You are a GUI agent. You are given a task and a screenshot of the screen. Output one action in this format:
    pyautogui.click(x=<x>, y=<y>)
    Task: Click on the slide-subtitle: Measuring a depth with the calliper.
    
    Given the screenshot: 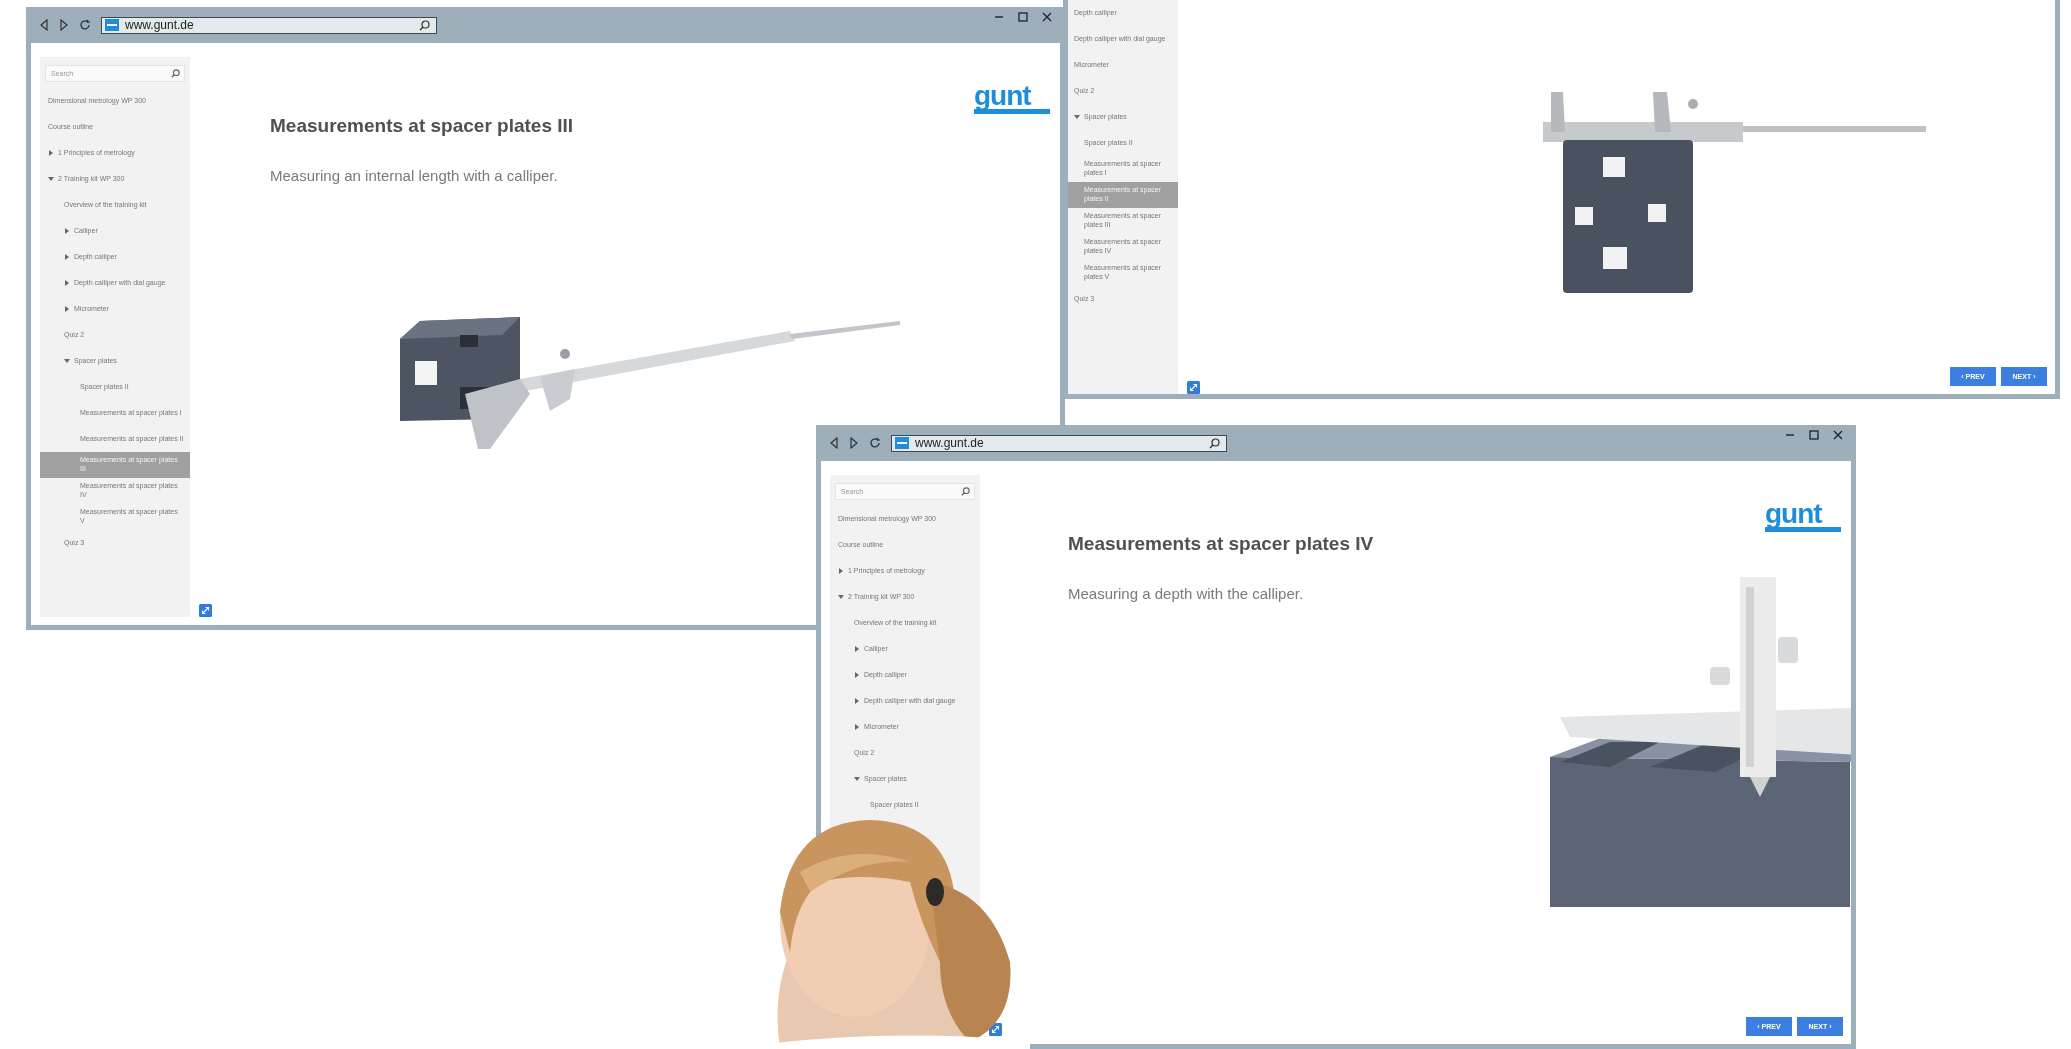 What is the action you would take?
    pyautogui.click(x=1186, y=593)
    